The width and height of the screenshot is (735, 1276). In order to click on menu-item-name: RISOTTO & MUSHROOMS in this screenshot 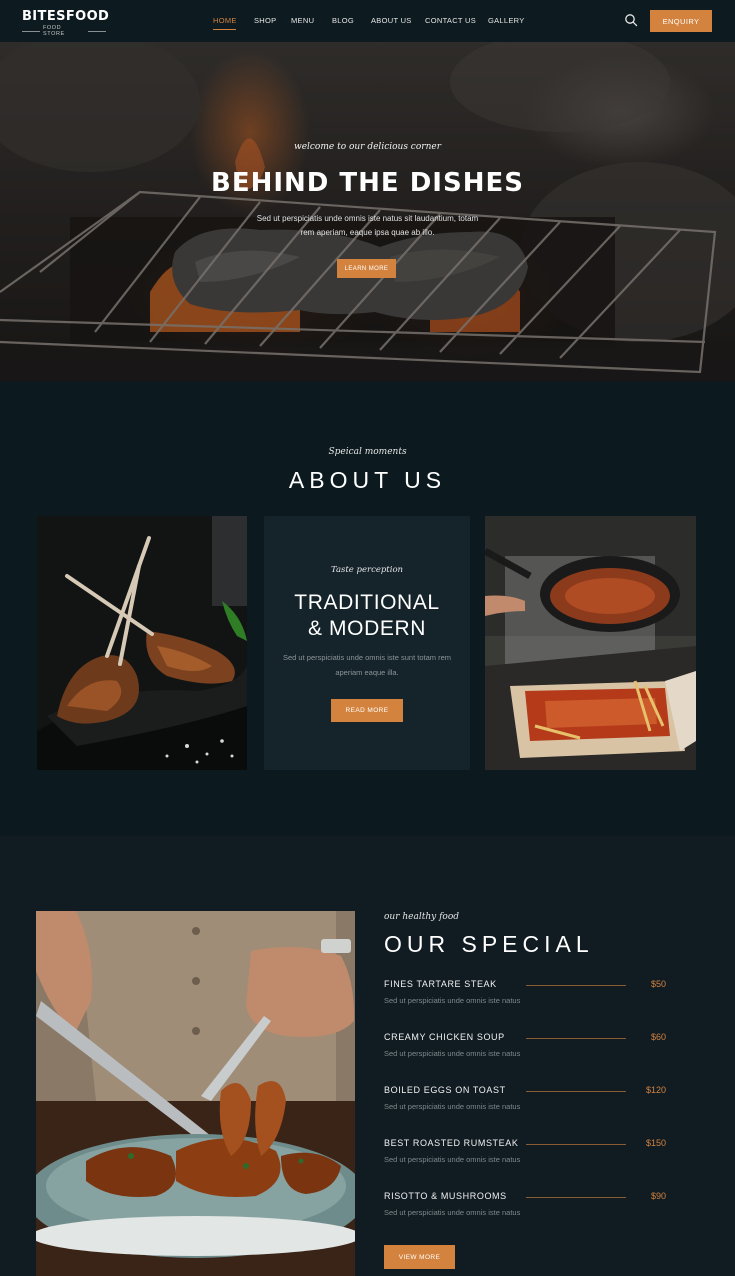, I will do `click(445, 1196)`.